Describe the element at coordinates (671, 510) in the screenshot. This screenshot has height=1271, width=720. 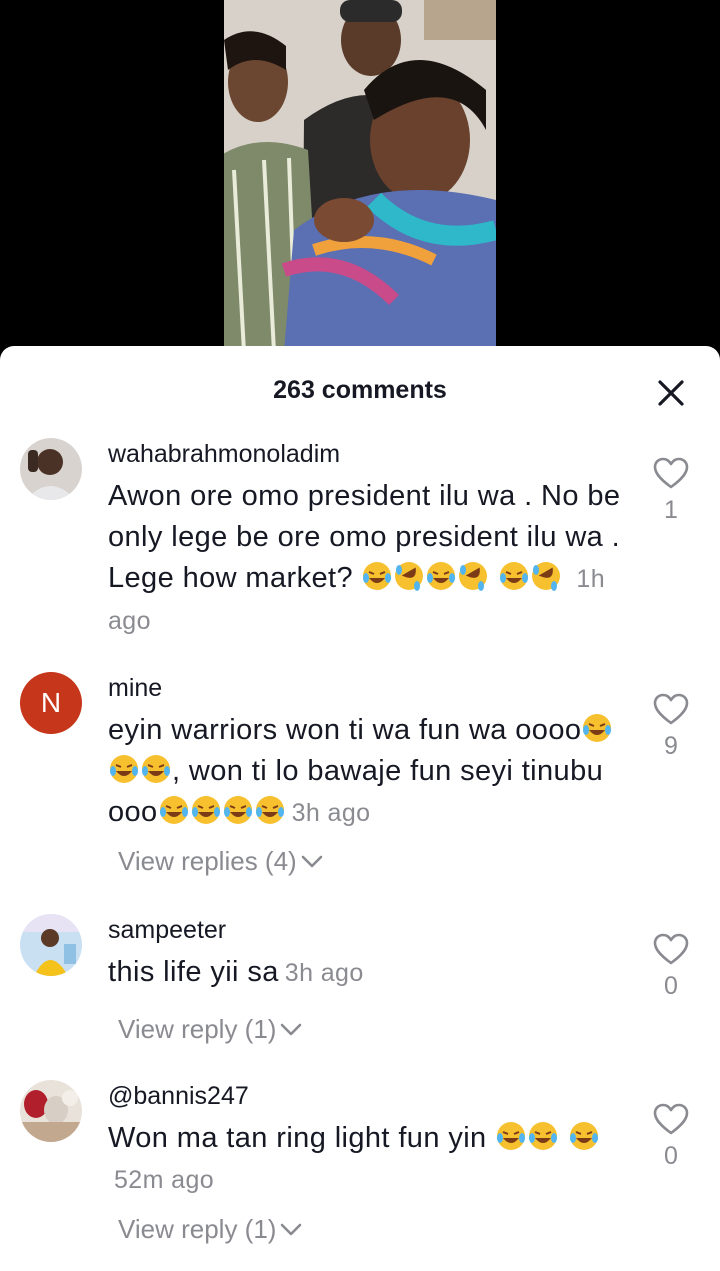
I see `like-count: 1` at that location.